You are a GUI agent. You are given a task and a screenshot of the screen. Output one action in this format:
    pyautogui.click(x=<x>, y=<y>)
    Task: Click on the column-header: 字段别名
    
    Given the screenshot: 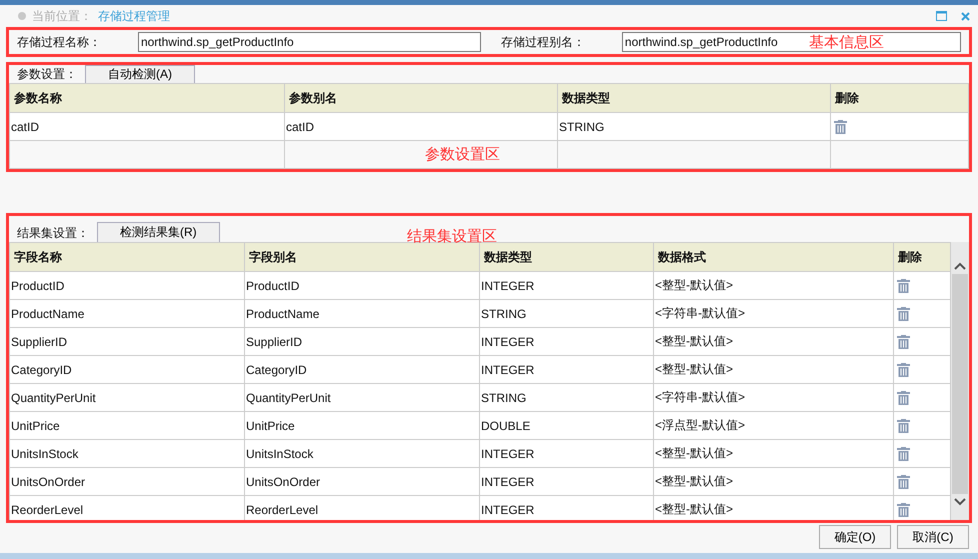 What is the action you would take?
    pyautogui.click(x=362, y=257)
    